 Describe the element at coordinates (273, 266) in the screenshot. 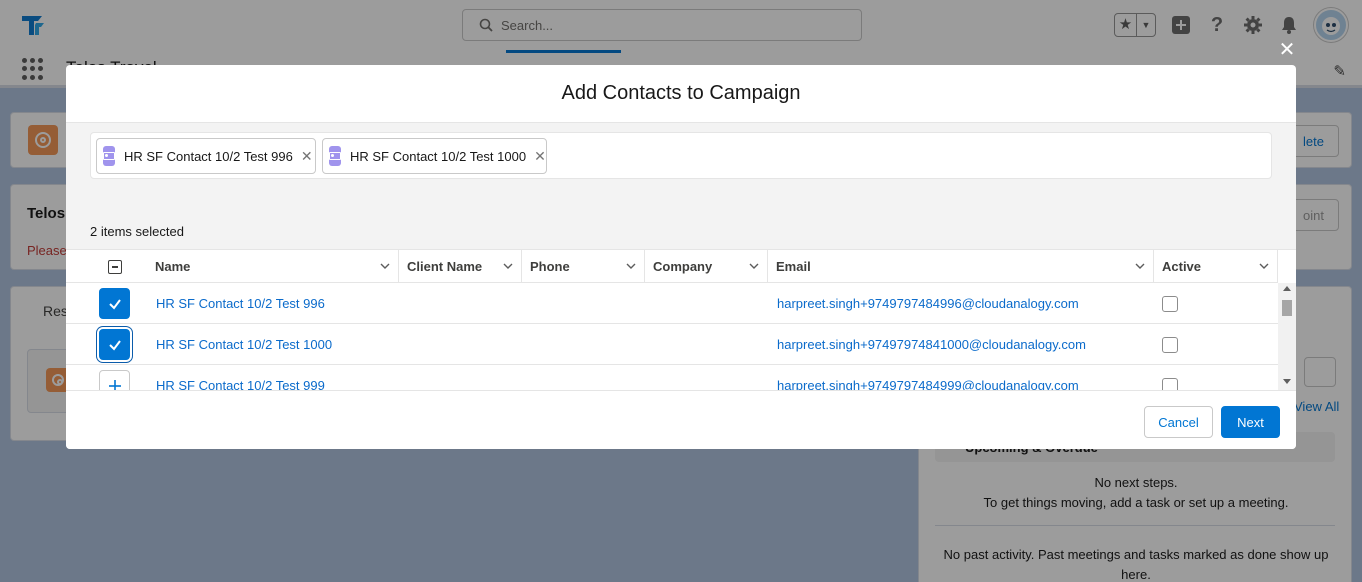

I see `column-header-name: Name` at that location.